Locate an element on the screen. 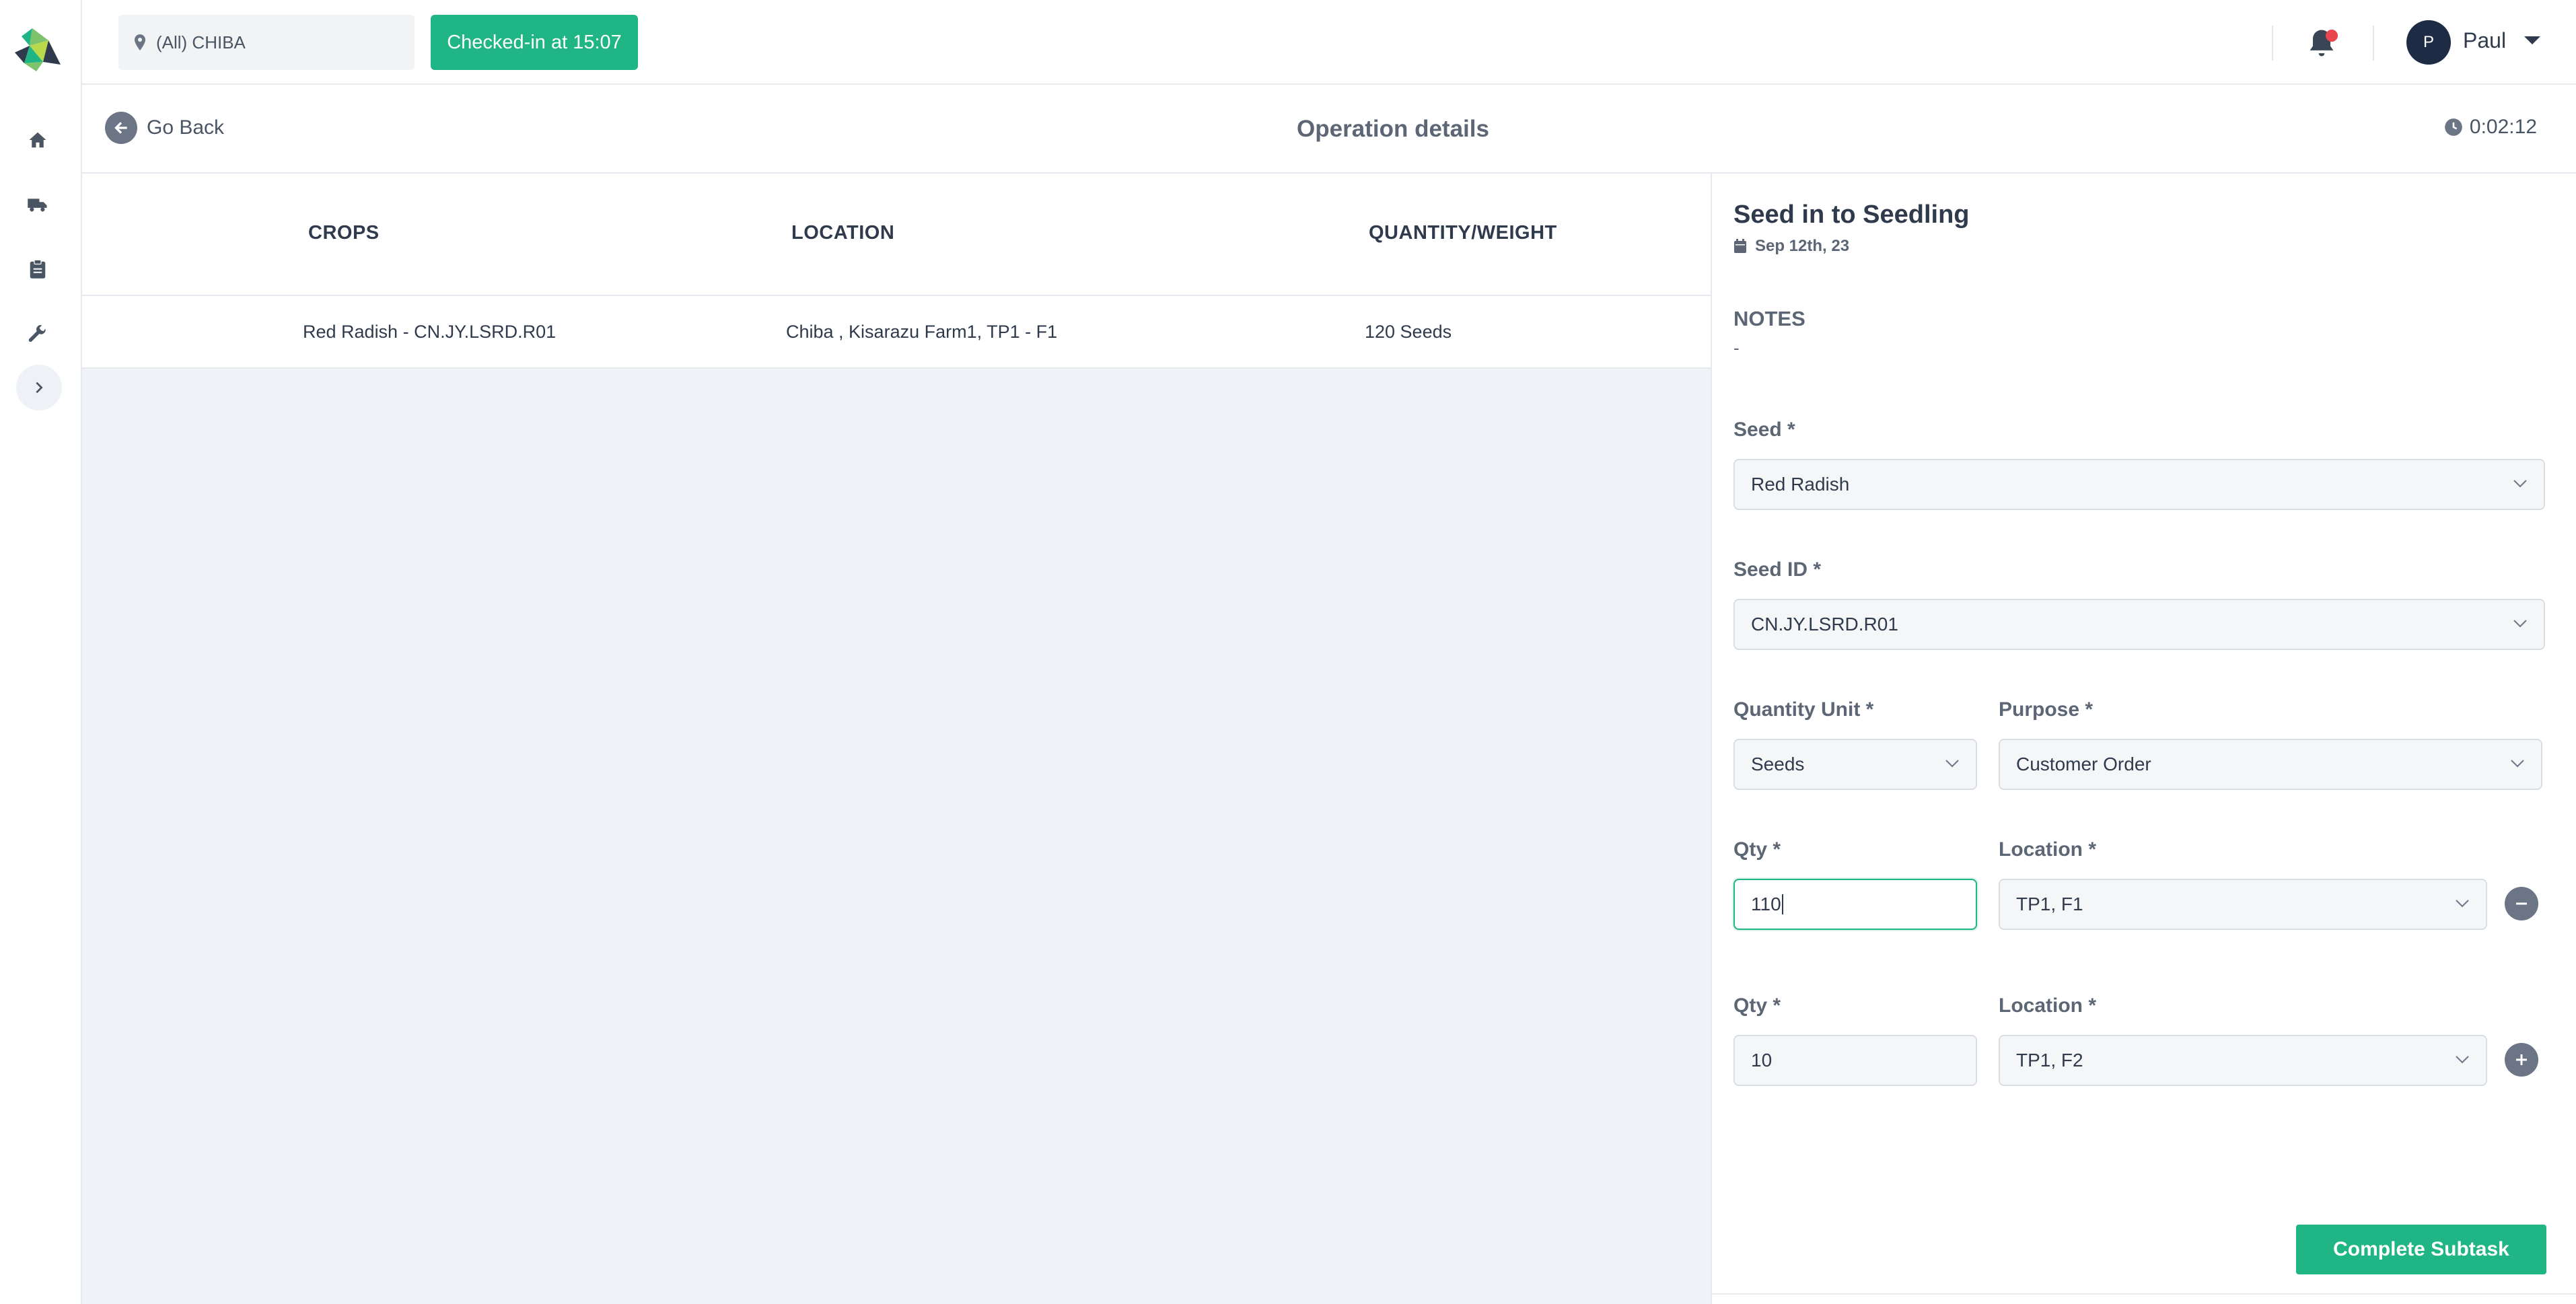 This screenshot has height=1304, width=2576. qty-input: 10 is located at coordinates (1855, 1060).